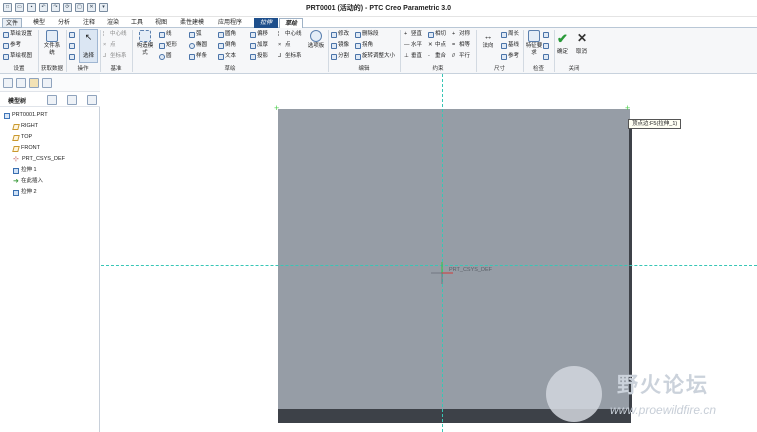  What do you see at coordinates (89, 23) in the screenshot?
I see `tab-annotate: 注释` at bounding box center [89, 23].